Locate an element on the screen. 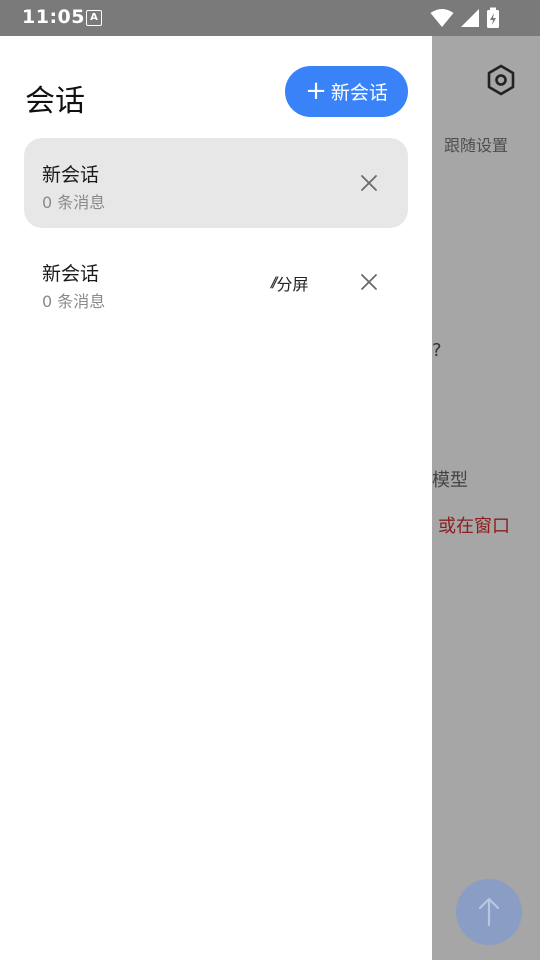  split-screen-label: 分屏 is located at coordinates (292, 284).